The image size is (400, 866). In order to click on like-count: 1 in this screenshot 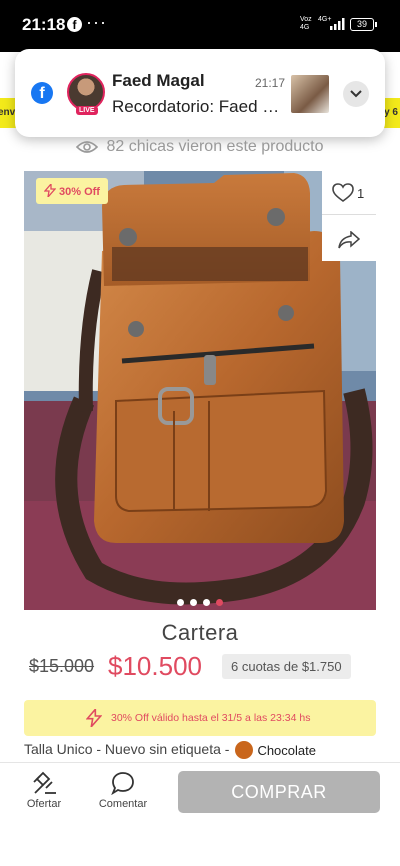, I will do `click(361, 193)`.